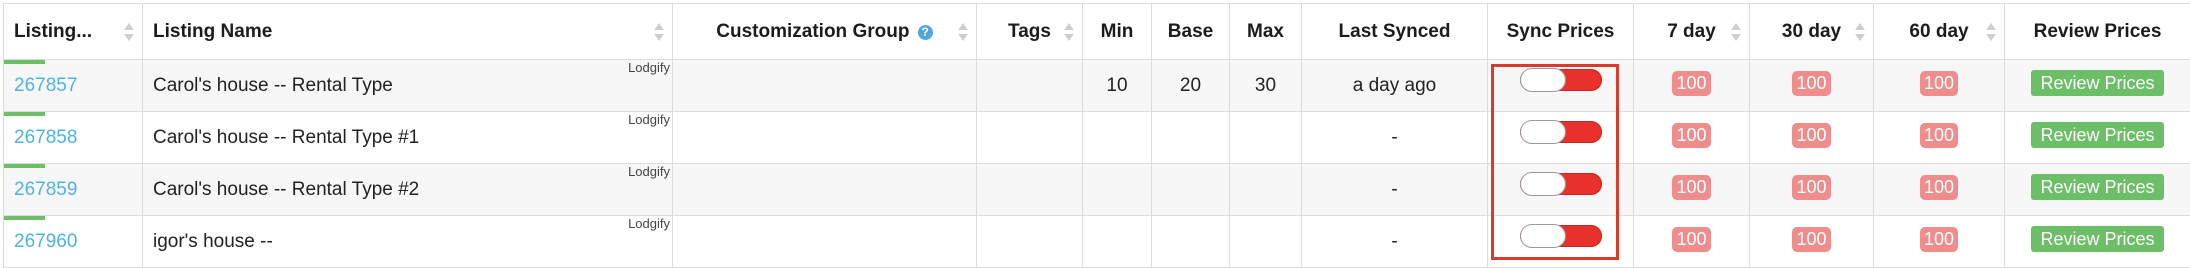  I want to click on column-header-label: Base, so click(1190, 31).